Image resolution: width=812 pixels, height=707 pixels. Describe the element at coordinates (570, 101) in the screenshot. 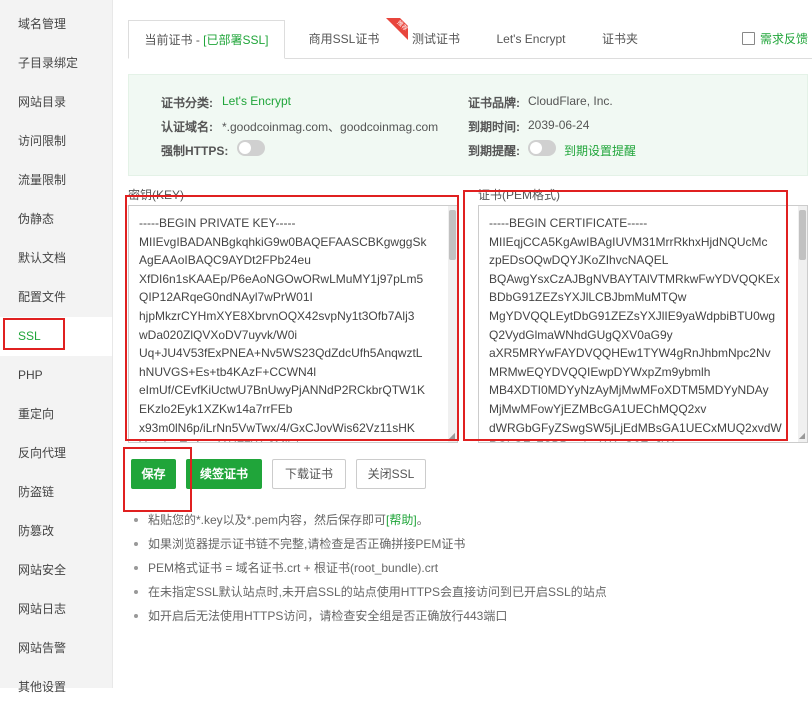

I see `brand-value: CloudFlare, Inc.` at that location.